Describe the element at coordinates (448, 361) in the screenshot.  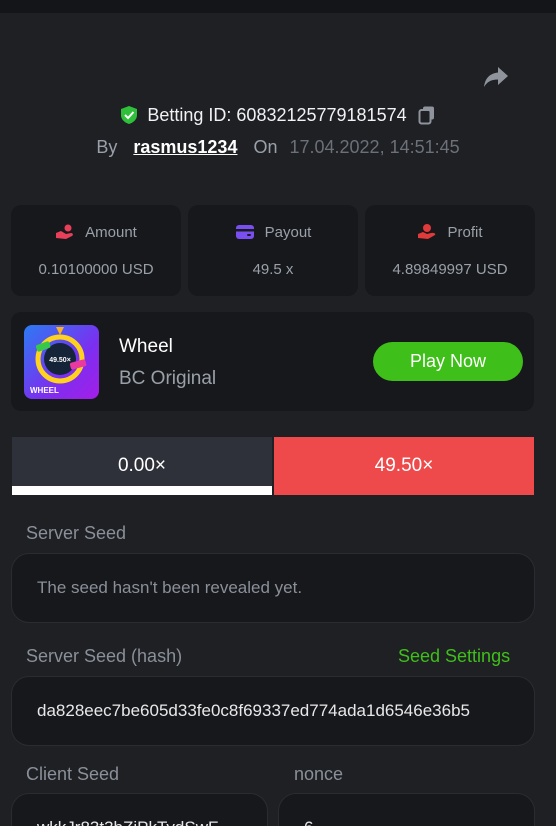
I see `play-now-button: Play Now` at that location.